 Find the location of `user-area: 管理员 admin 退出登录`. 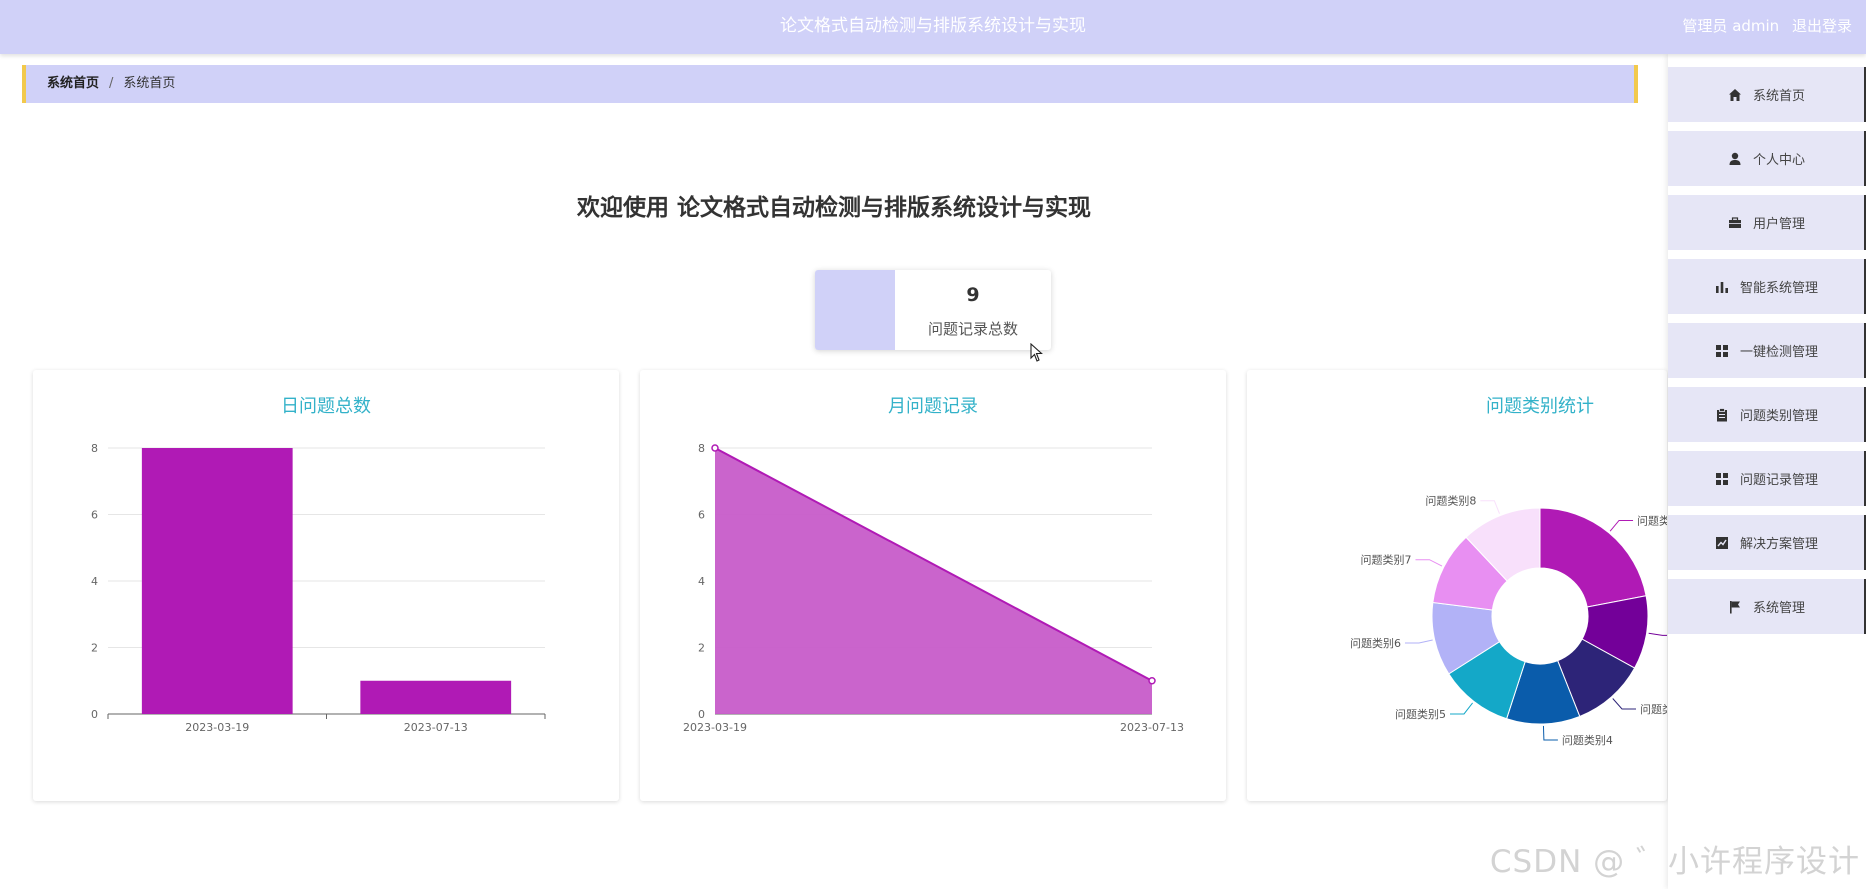

user-area: 管理员 admin 退出登录 is located at coordinates (1763, 27).